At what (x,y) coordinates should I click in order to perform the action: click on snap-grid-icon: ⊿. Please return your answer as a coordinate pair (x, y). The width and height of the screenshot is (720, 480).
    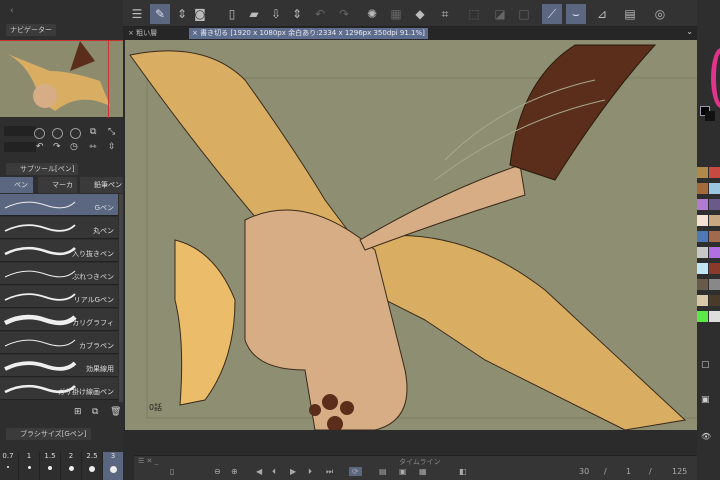
    Looking at the image, I should click on (602, 14).